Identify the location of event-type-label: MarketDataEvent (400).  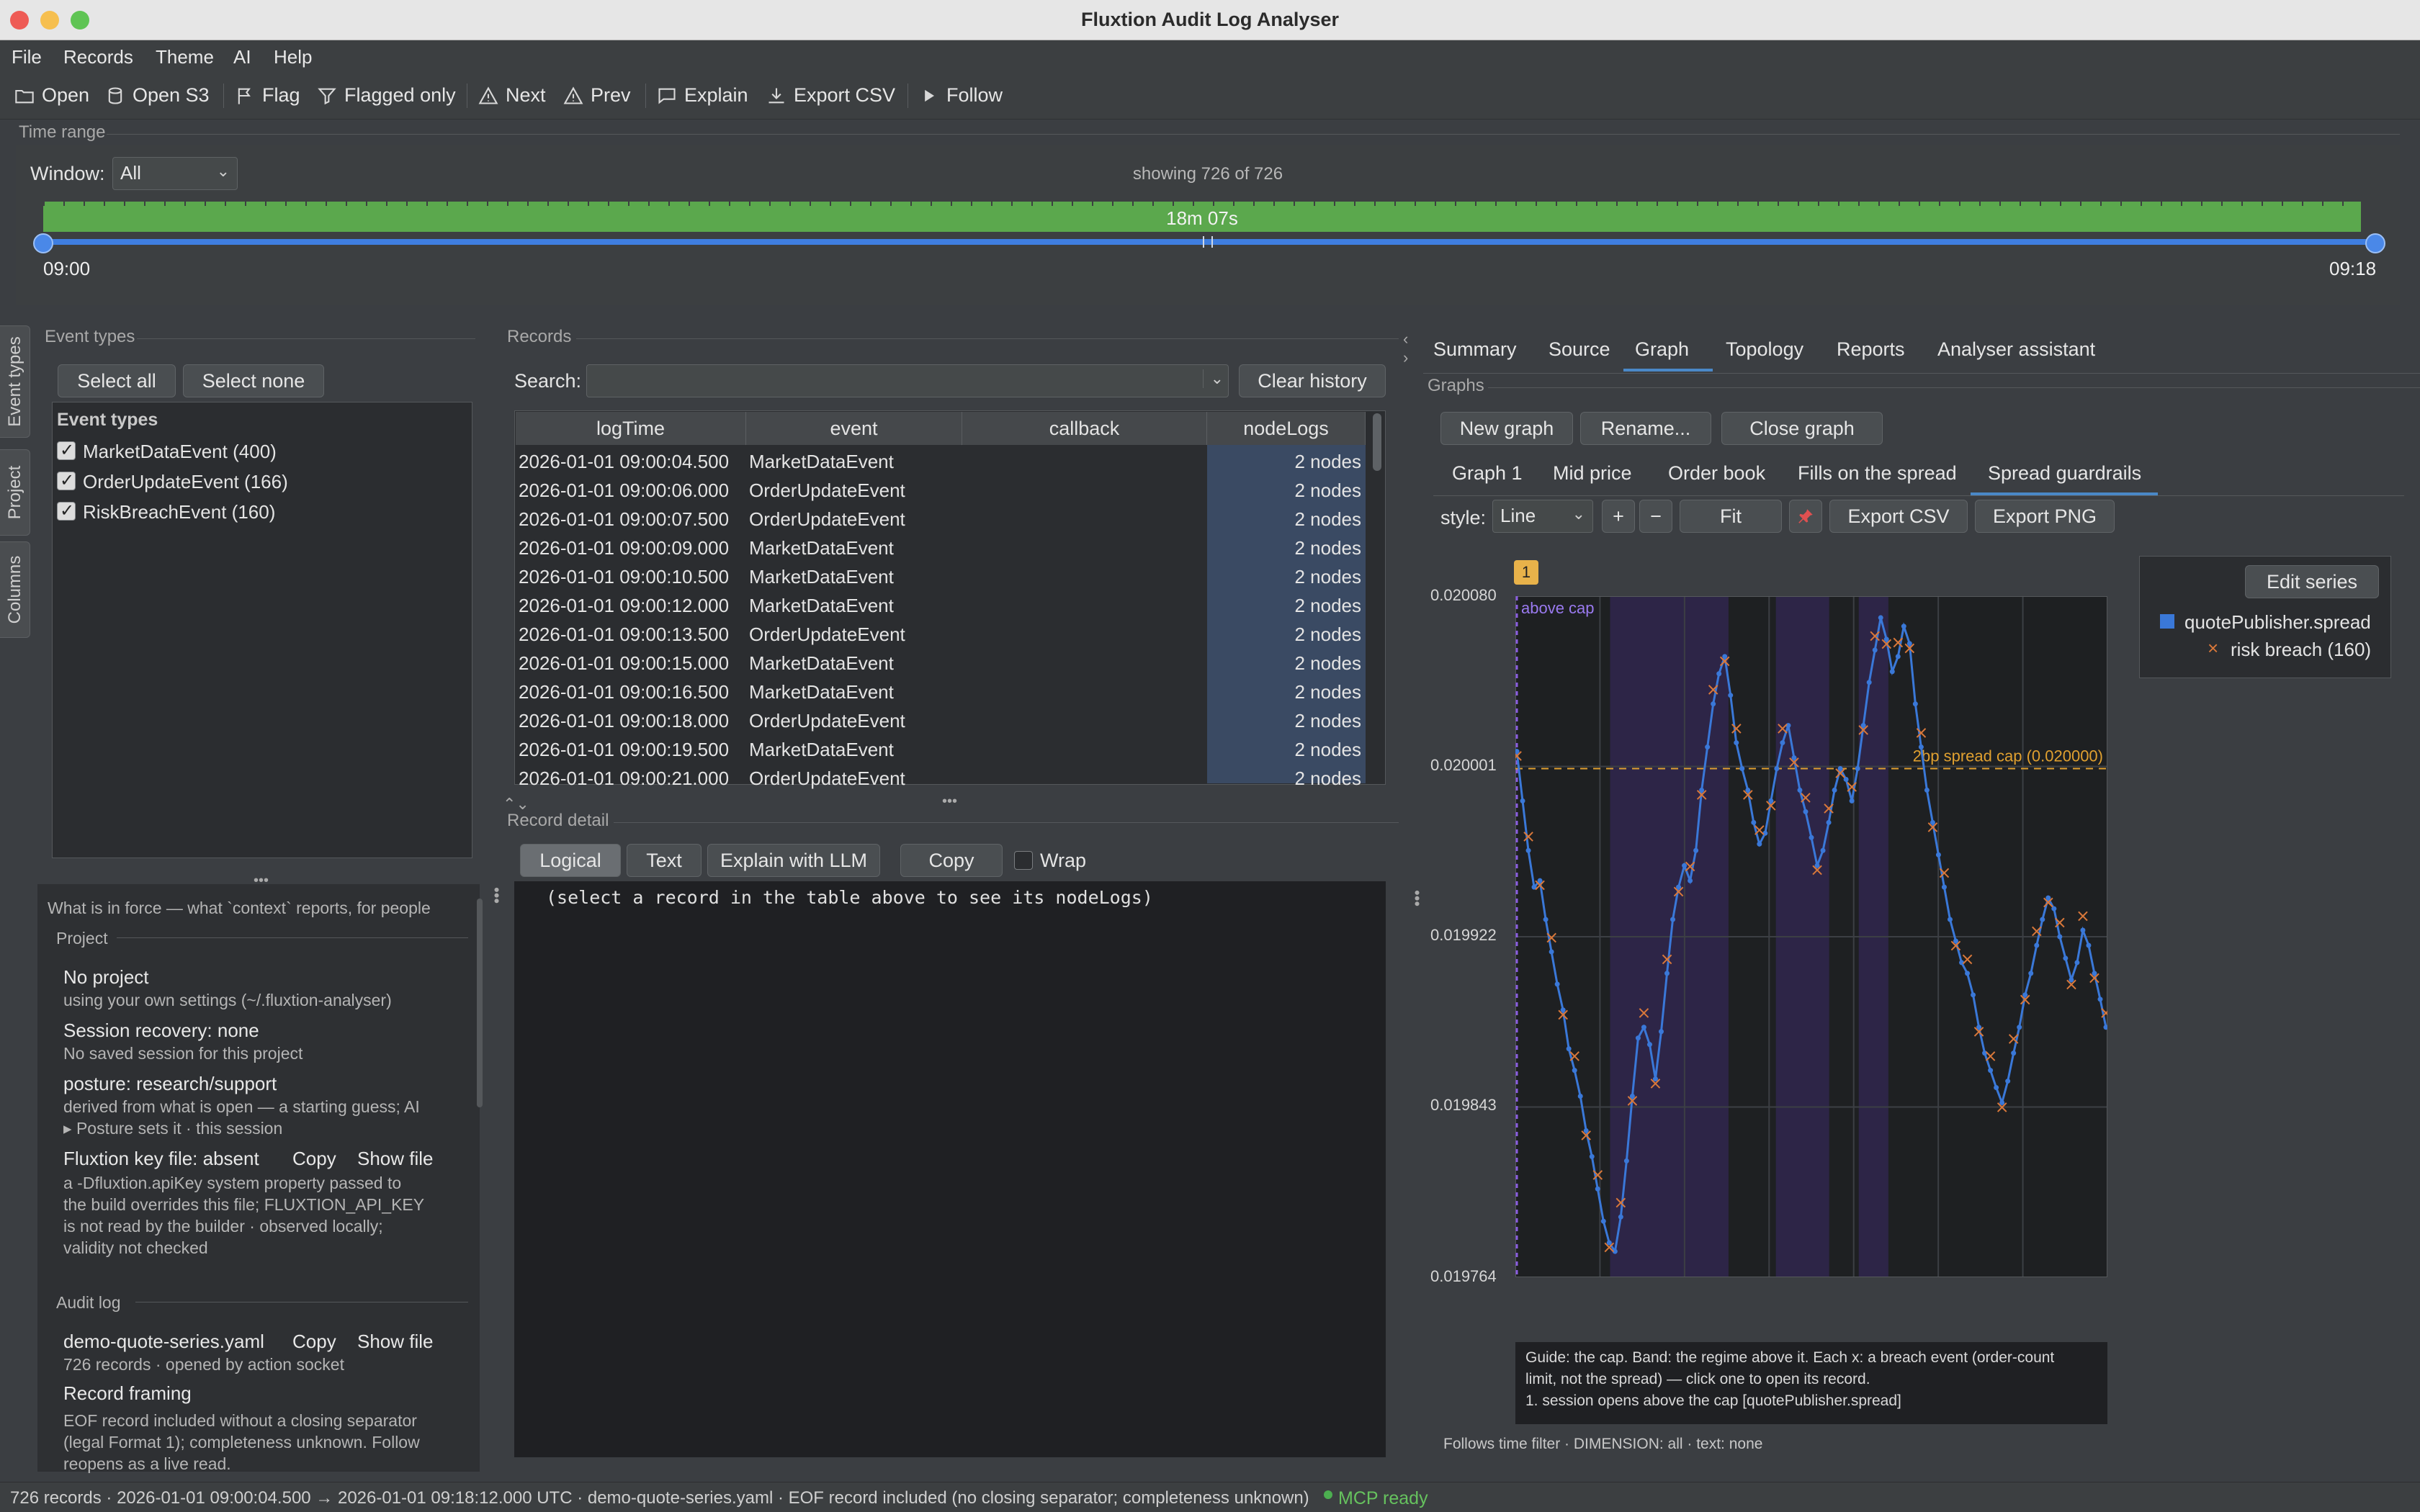
(180, 452).